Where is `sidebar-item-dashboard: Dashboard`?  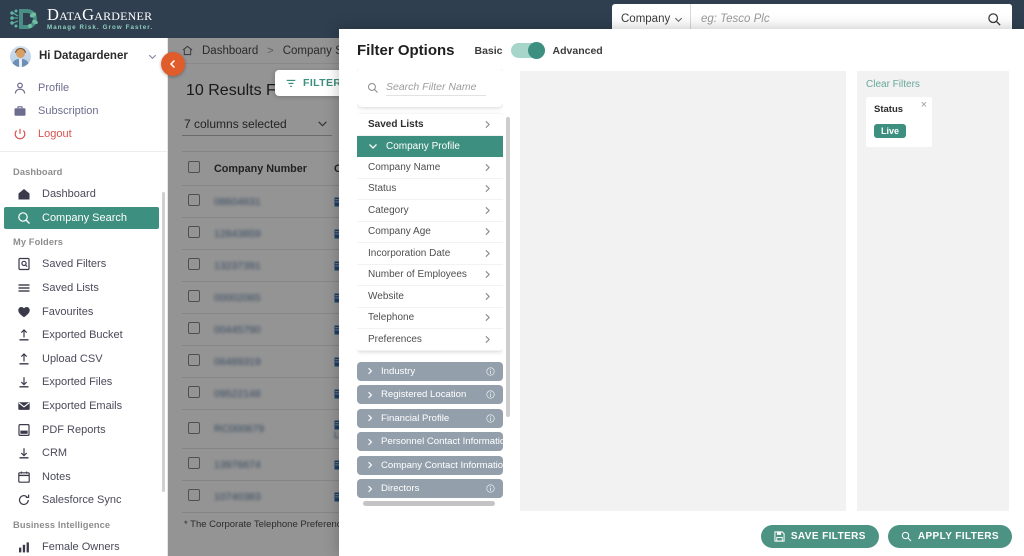 sidebar-item-dashboard: Dashboard is located at coordinates (81, 194).